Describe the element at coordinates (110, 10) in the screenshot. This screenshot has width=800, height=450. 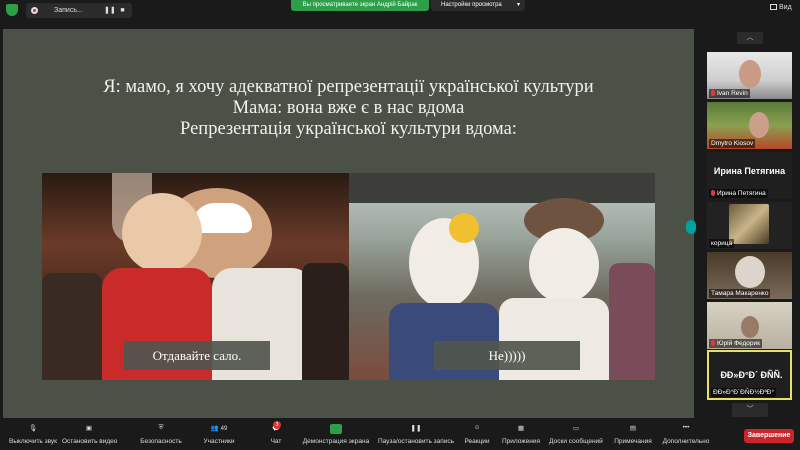
I see `pause-recording-icon: ❚❚` at that location.